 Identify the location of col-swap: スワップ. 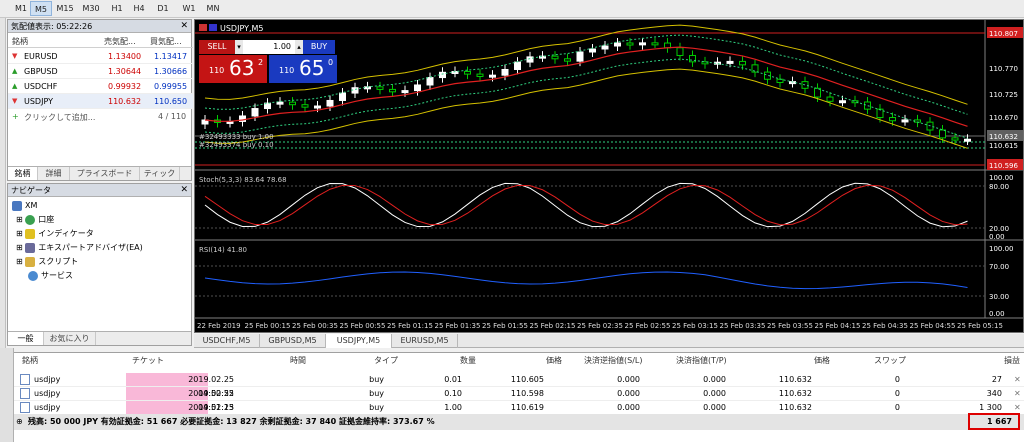
(890, 360).